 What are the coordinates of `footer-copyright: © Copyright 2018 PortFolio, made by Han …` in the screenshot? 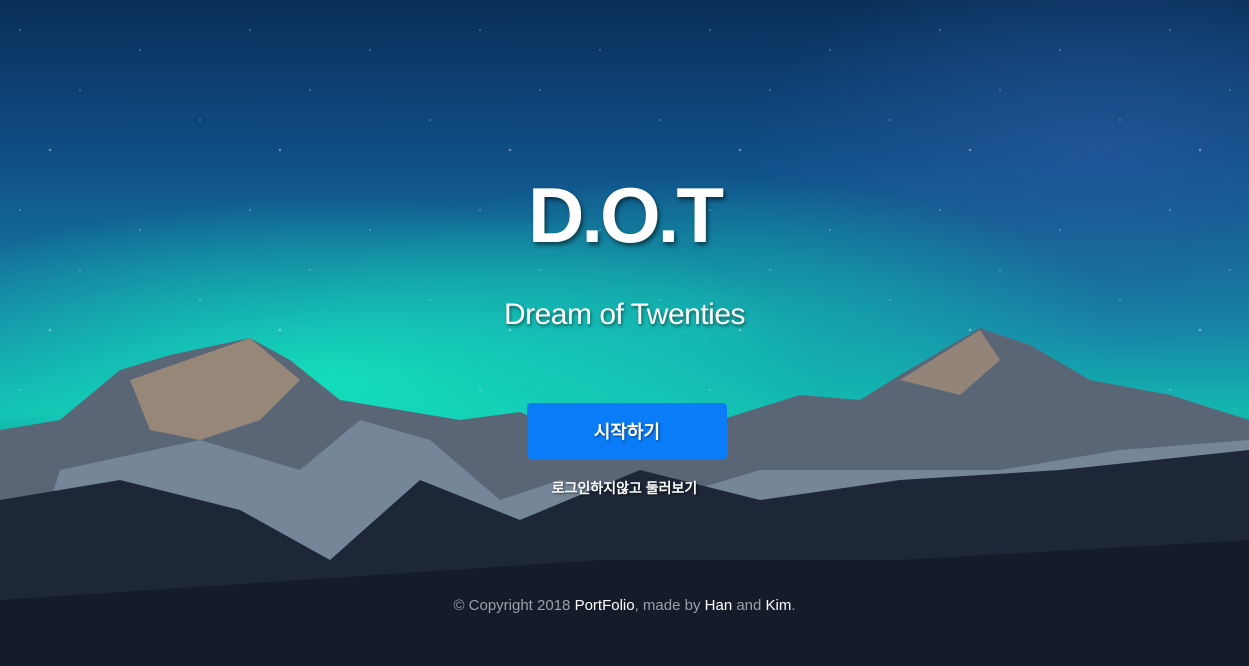 It's located at (624, 605).